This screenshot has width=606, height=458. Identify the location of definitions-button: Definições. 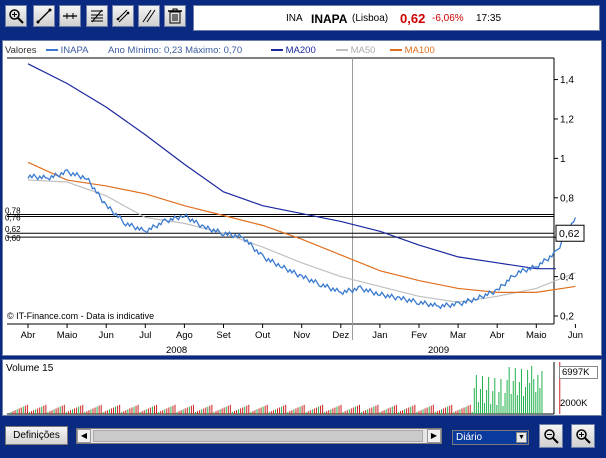
(36, 435).